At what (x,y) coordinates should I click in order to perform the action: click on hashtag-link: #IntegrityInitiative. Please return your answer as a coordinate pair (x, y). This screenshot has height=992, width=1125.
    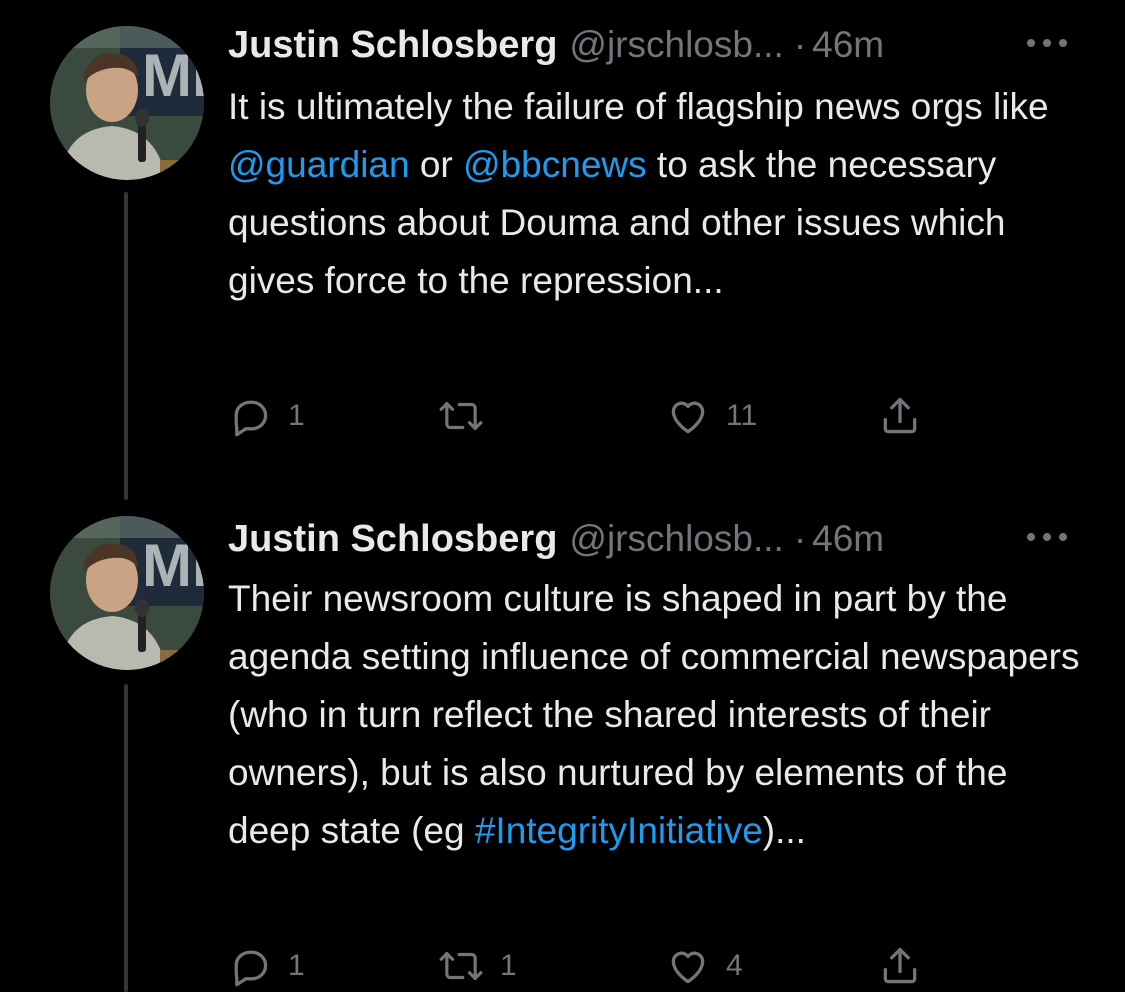
    Looking at the image, I should click on (619, 830).